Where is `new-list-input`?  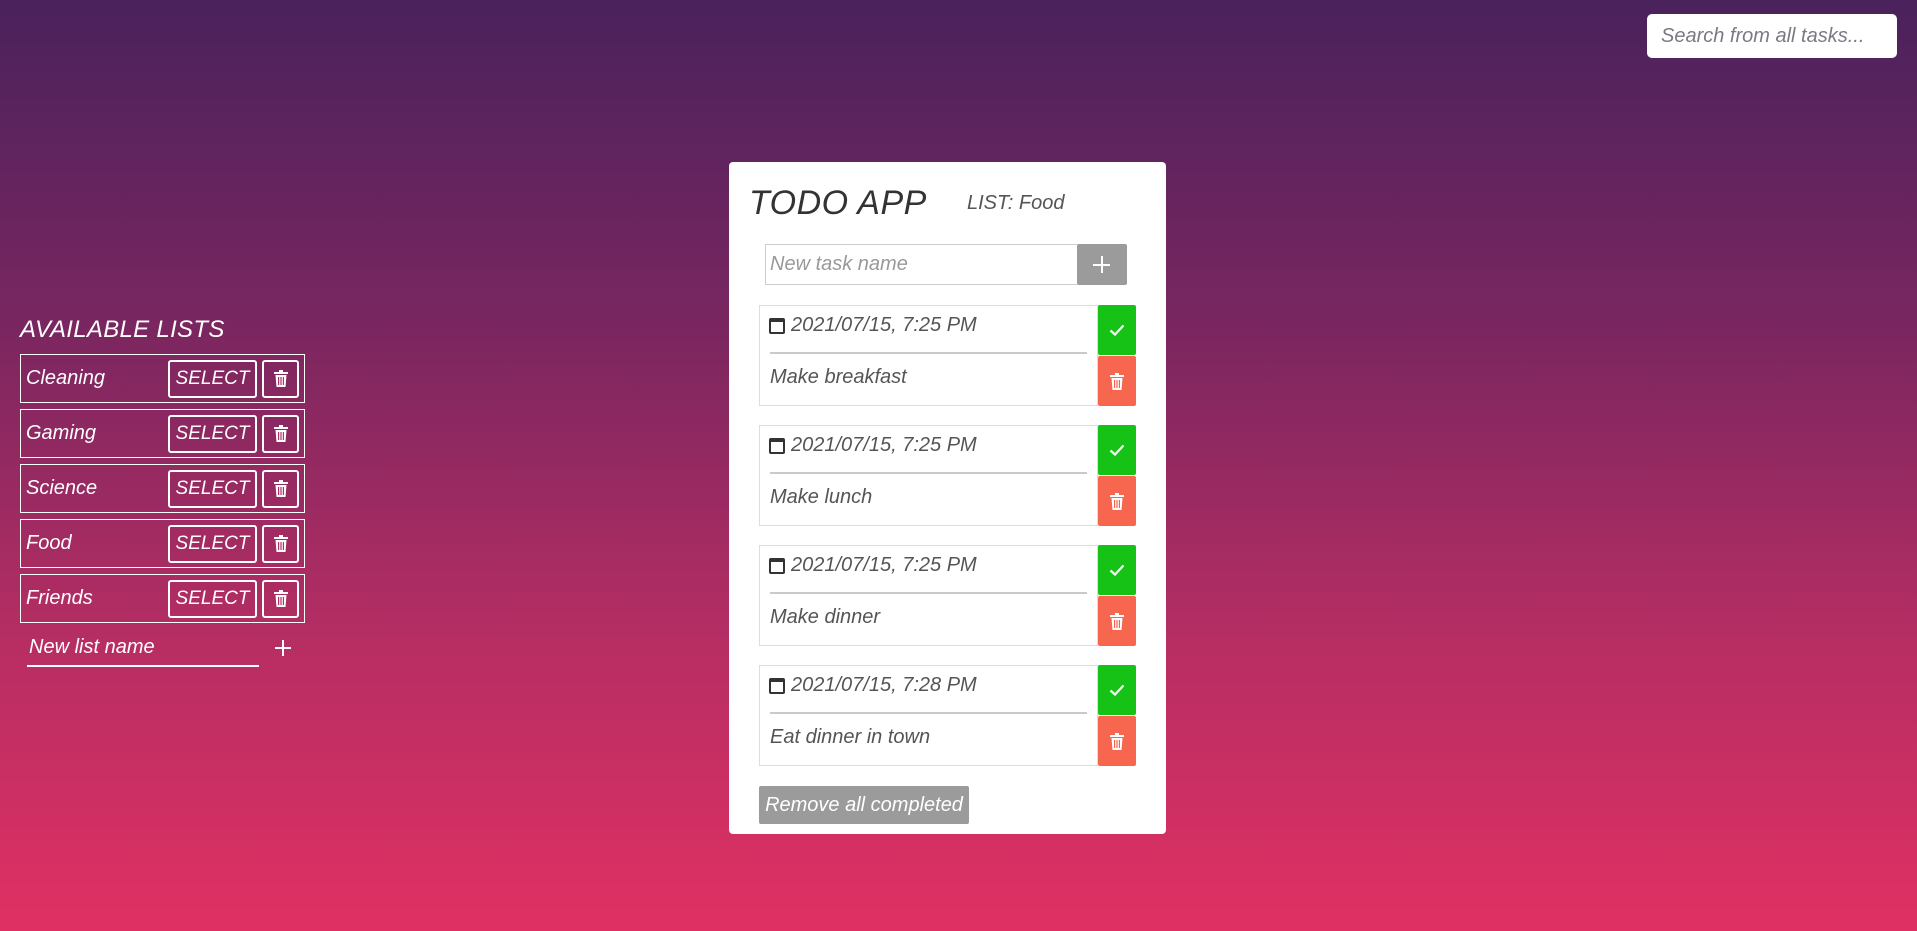
new-list-input is located at coordinates (143, 648).